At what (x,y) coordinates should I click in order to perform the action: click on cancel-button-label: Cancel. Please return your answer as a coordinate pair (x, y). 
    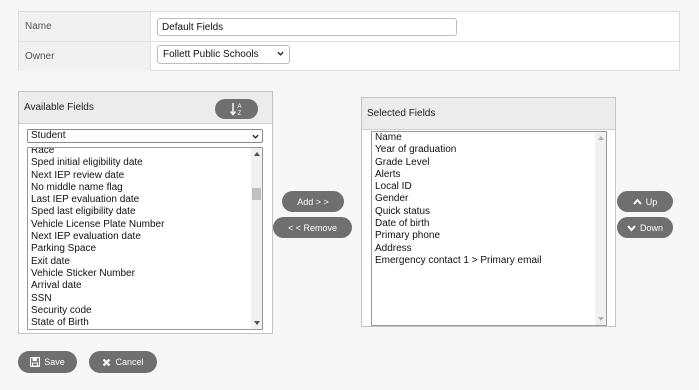
    Looking at the image, I should click on (129, 362).